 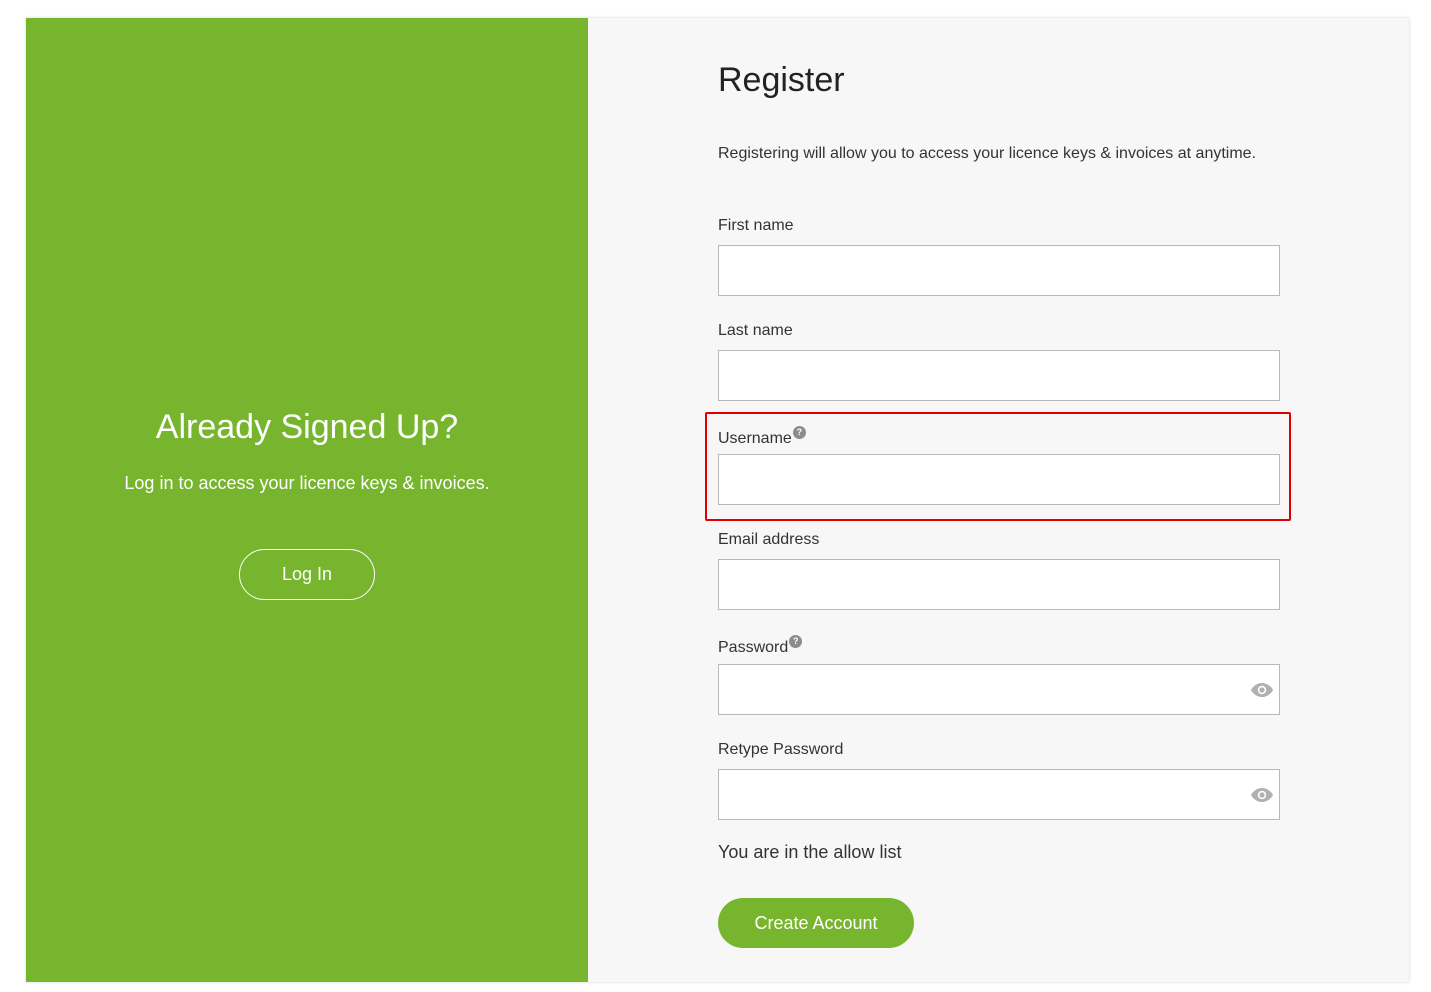 I want to click on first-name-label: First name, so click(x=756, y=226).